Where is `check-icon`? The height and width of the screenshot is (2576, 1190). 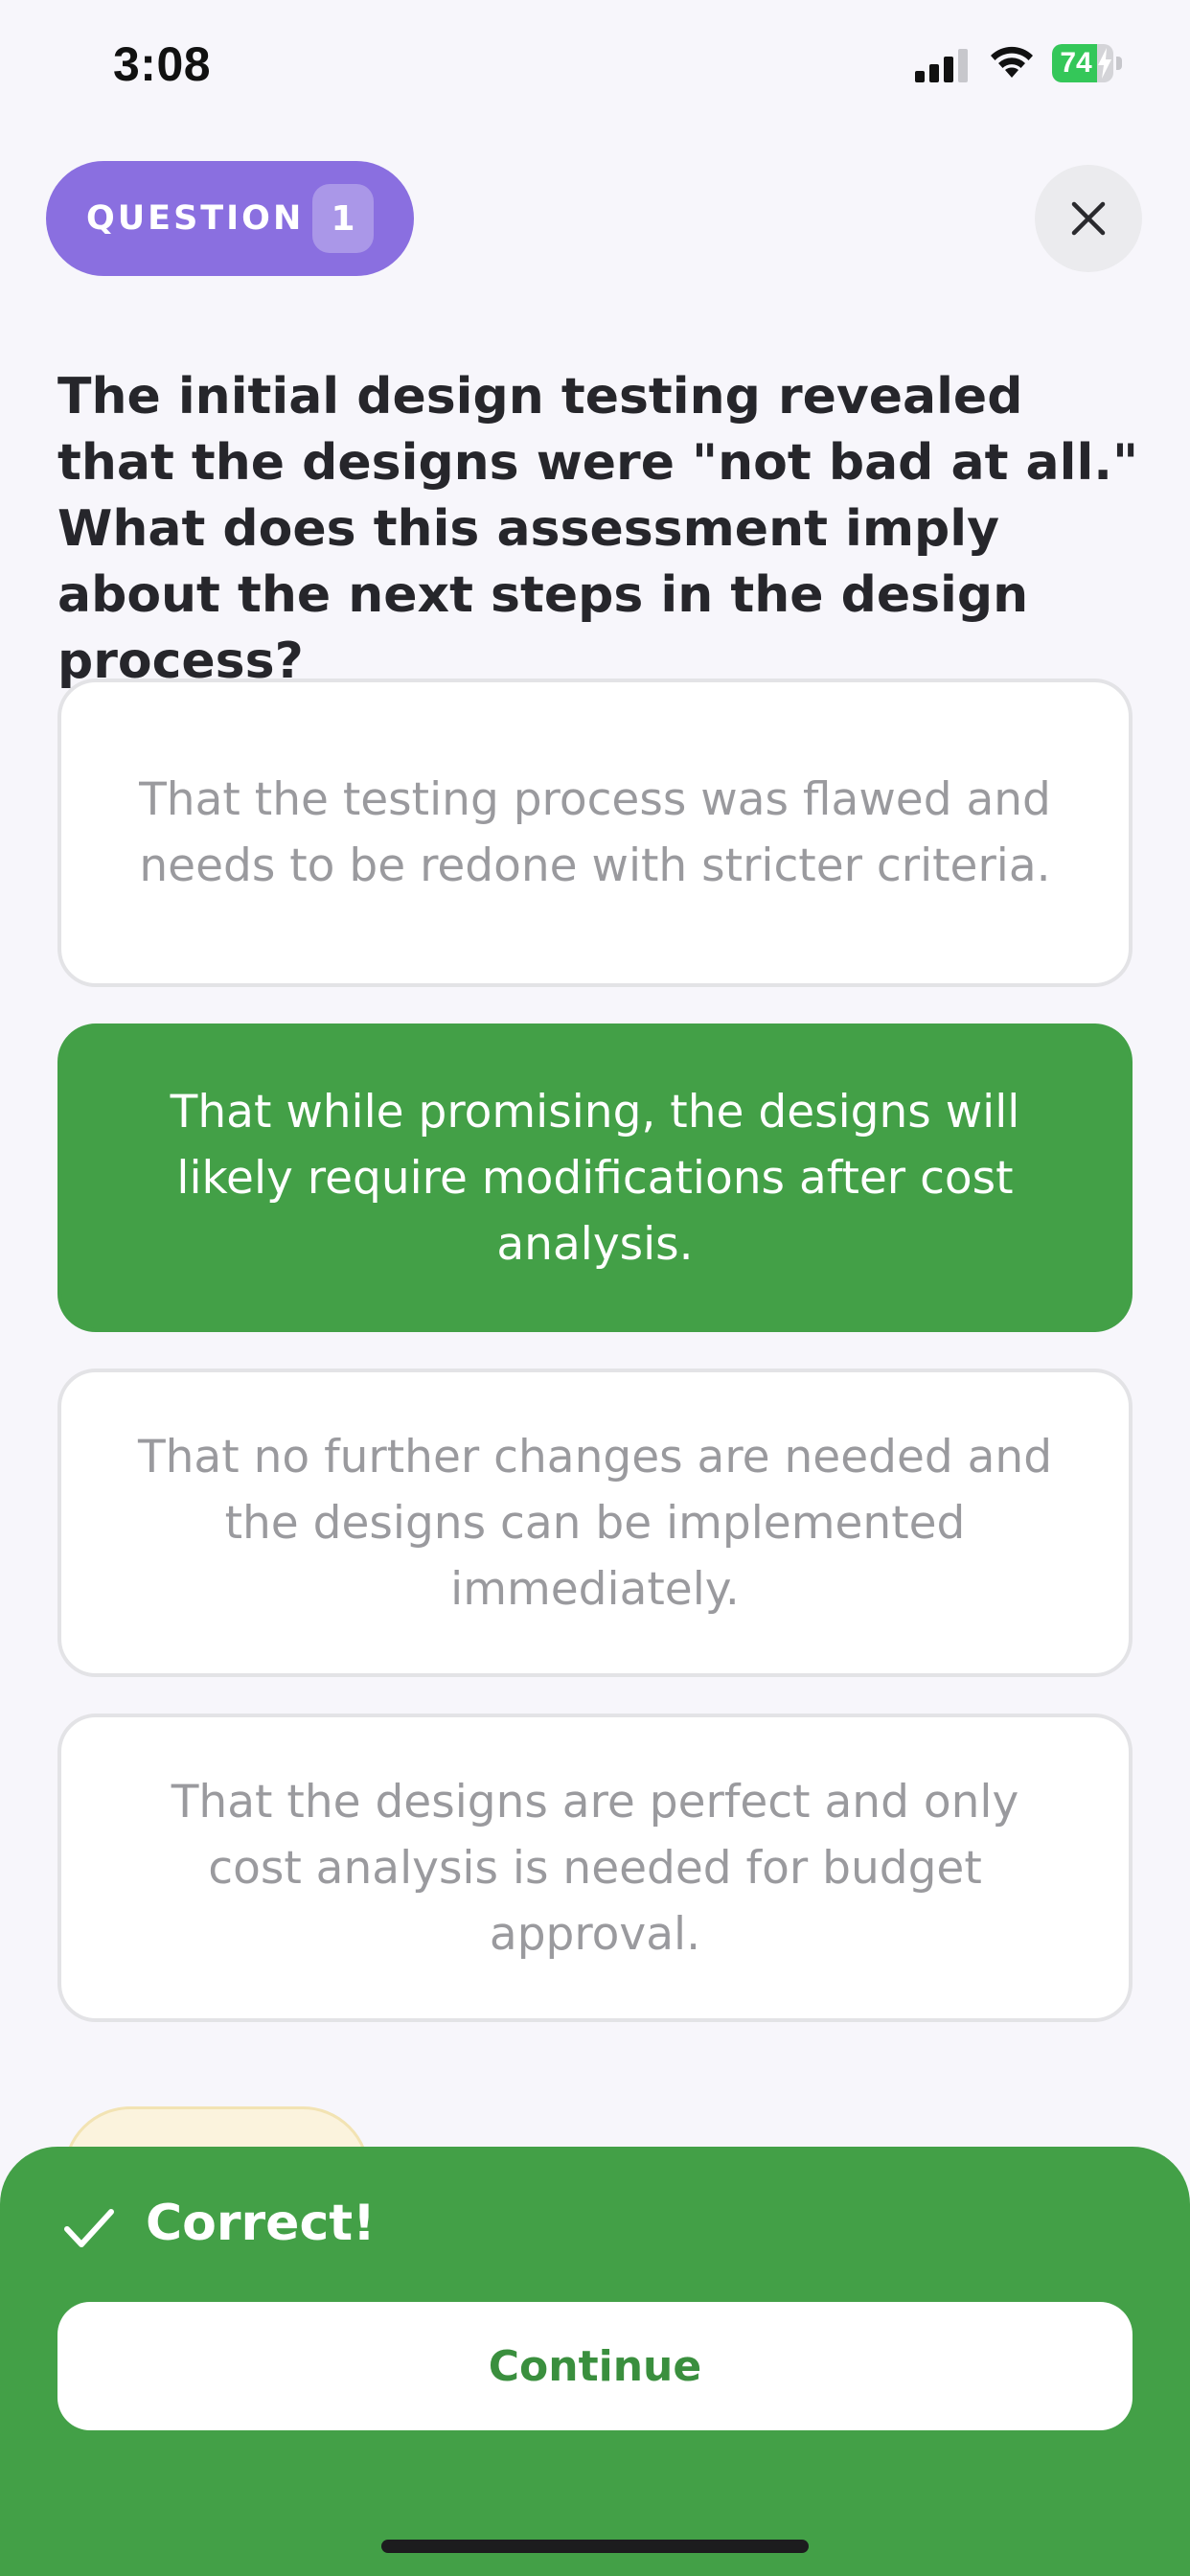
check-icon is located at coordinates (89, 2228).